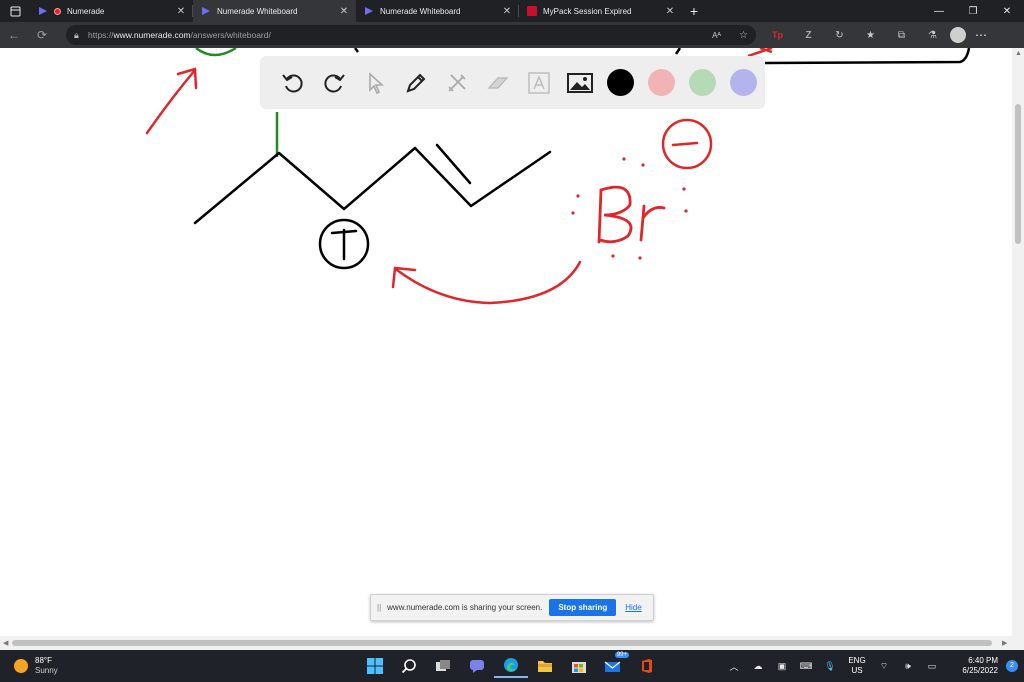 The image size is (1024, 682). Describe the element at coordinates (409, 666) in the screenshot. I see `search-button` at that location.